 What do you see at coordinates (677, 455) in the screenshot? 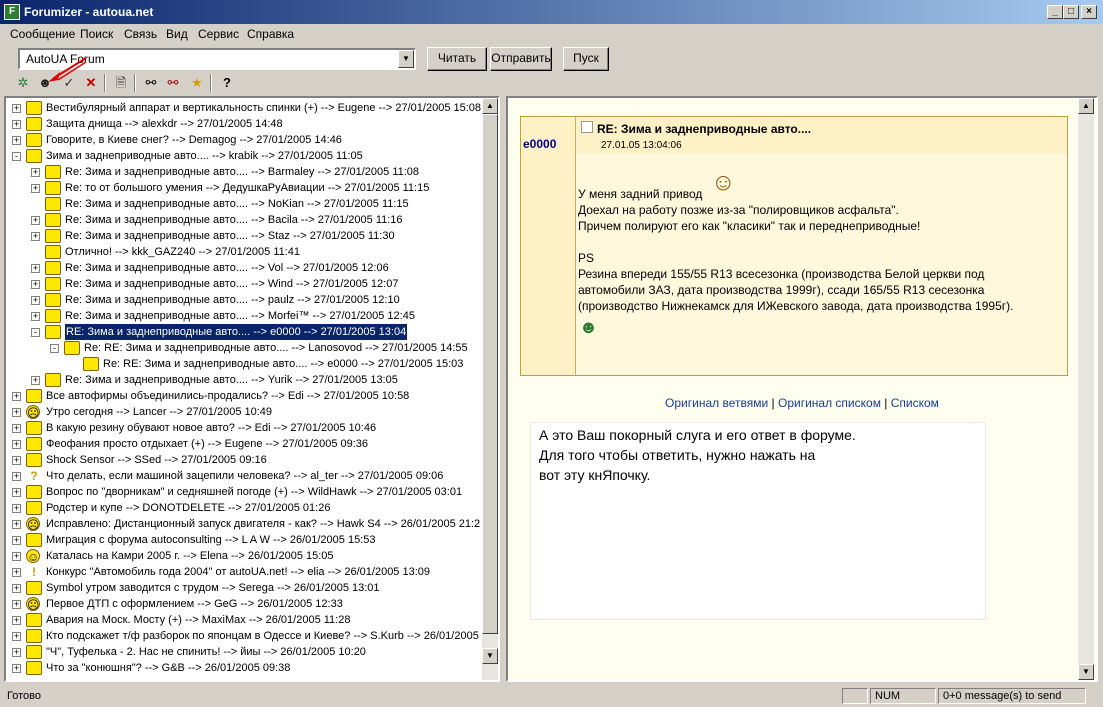
I see `annotation-line: Для того чтобы ответить, нужно нажать на` at bounding box center [677, 455].